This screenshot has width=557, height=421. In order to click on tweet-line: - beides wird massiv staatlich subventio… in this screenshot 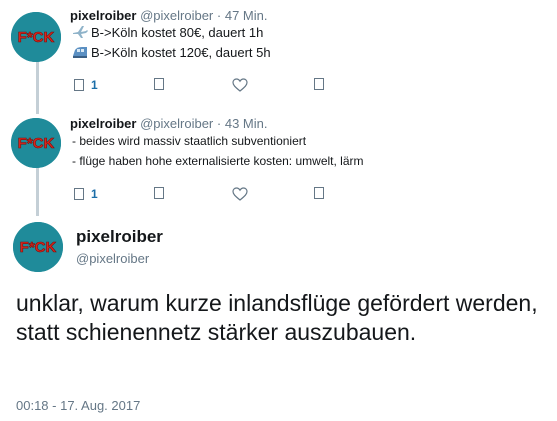, I will do `click(189, 141)`.